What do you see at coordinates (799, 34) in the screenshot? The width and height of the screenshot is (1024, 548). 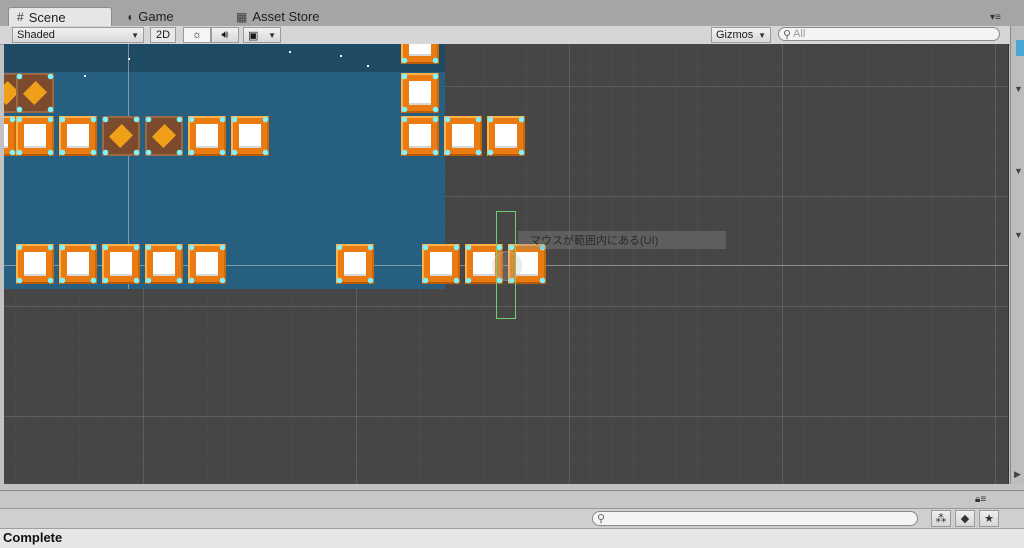 I see `search-placeholder: All` at bounding box center [799, 34].